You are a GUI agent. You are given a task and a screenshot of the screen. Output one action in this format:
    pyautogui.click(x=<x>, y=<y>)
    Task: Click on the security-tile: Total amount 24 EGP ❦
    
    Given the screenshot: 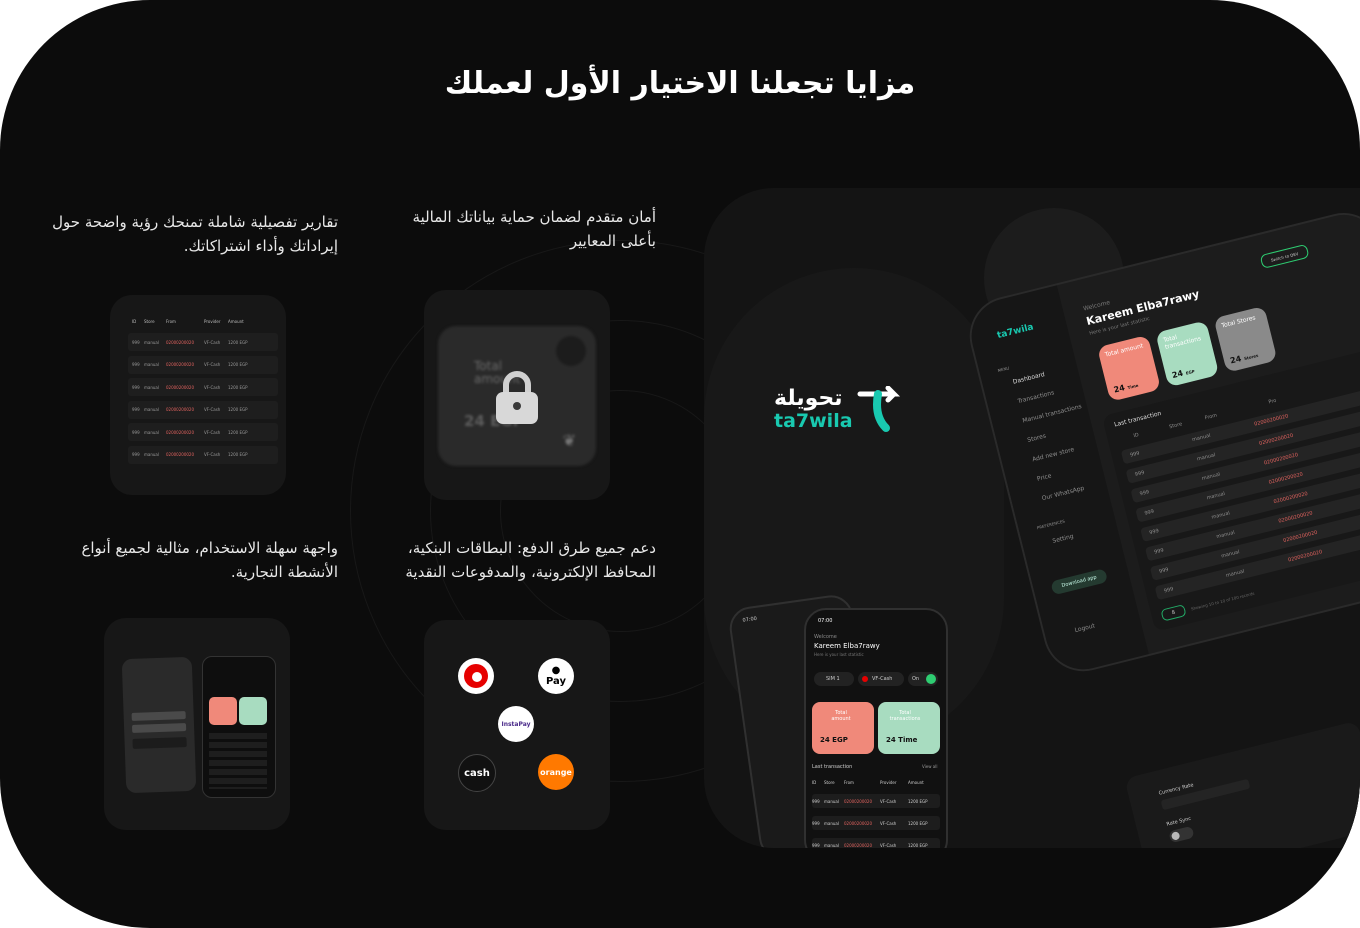 What is the action you would take?
    pyautogui.click(x=517, y=395)
    